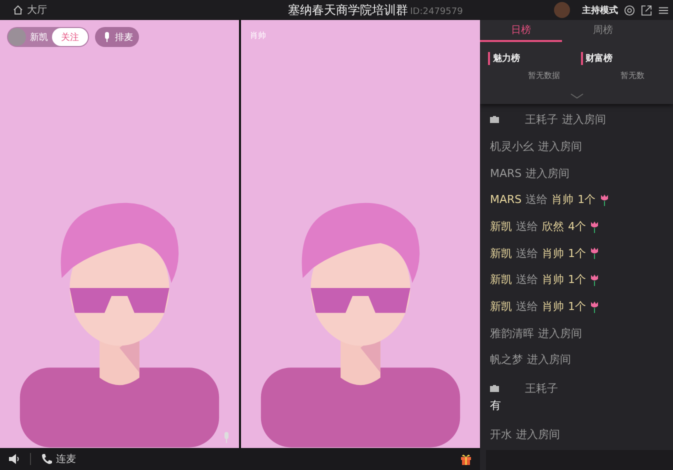 The height and width of the screenshot is (470, 673). I want to click on host-avatar, so click(17, 37).